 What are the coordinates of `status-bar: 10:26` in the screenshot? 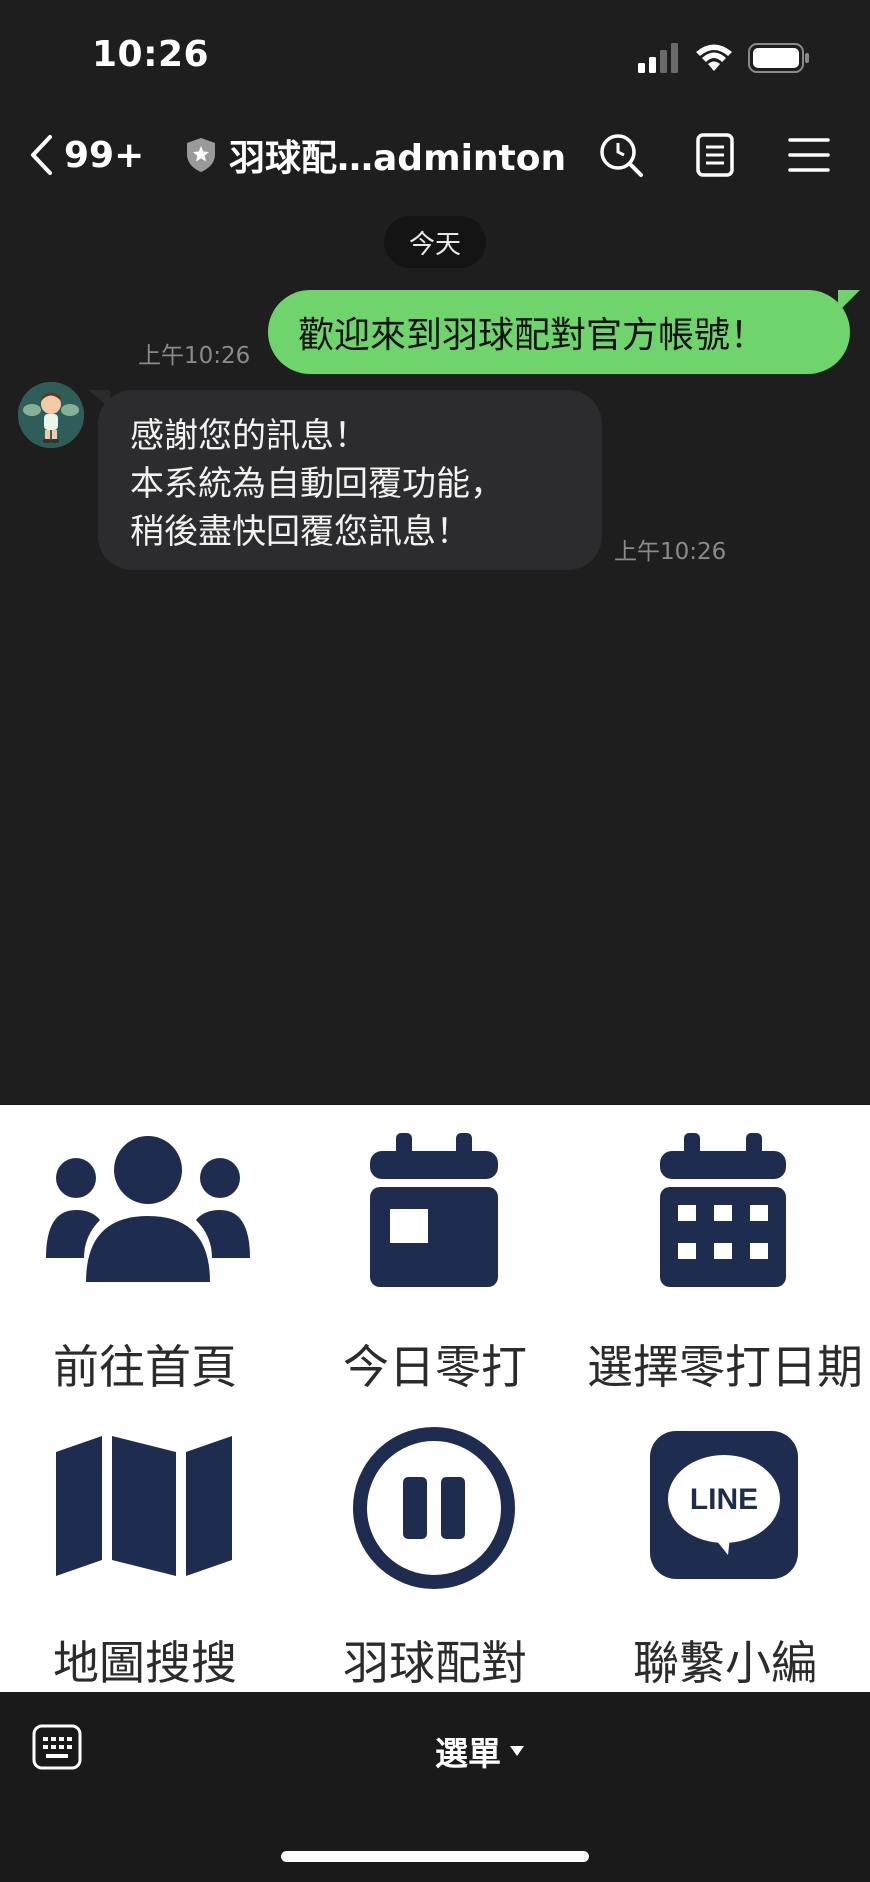 It's located at (435, 55).